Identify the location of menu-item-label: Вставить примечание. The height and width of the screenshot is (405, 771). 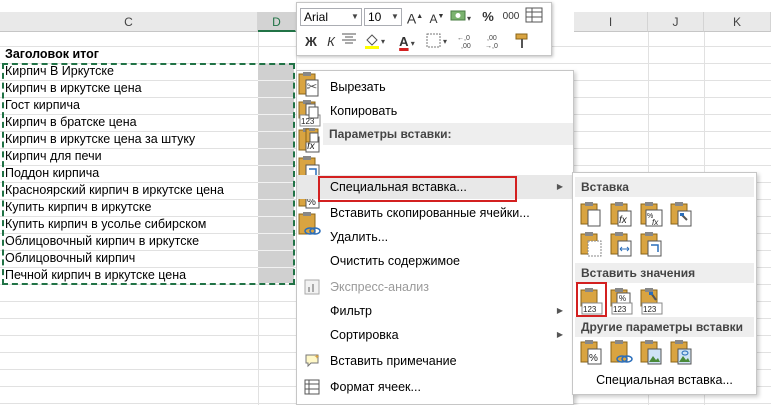
(393, 361).